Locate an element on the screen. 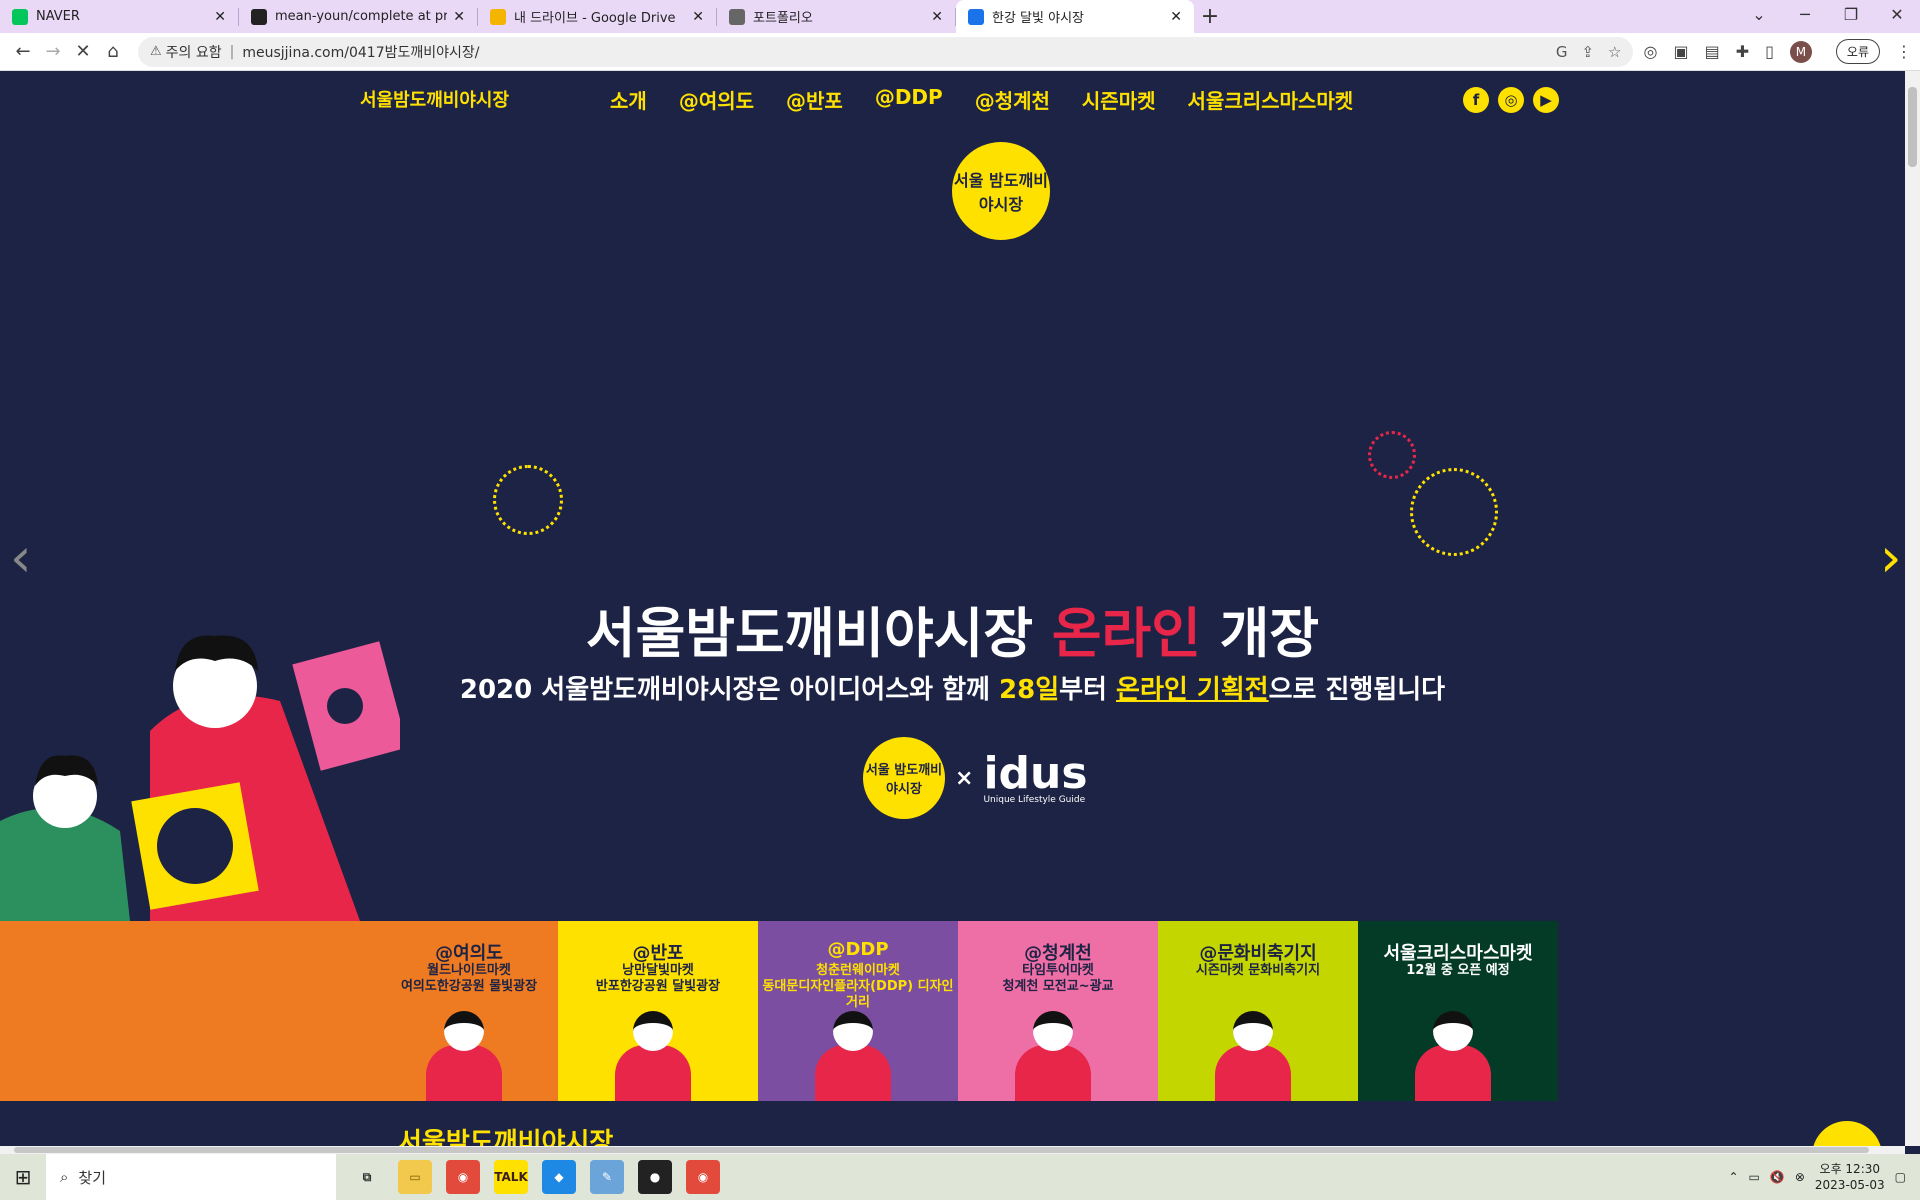 This screenshot has width=1920, height=1200. hero-sub-date: 28일 is located at coordinates (1029, 690).